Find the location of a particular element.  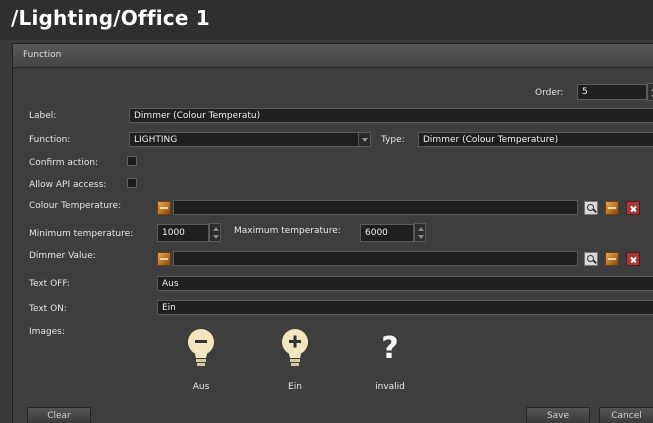

function-select: LIGHTING is located at coordinates (250, 139).